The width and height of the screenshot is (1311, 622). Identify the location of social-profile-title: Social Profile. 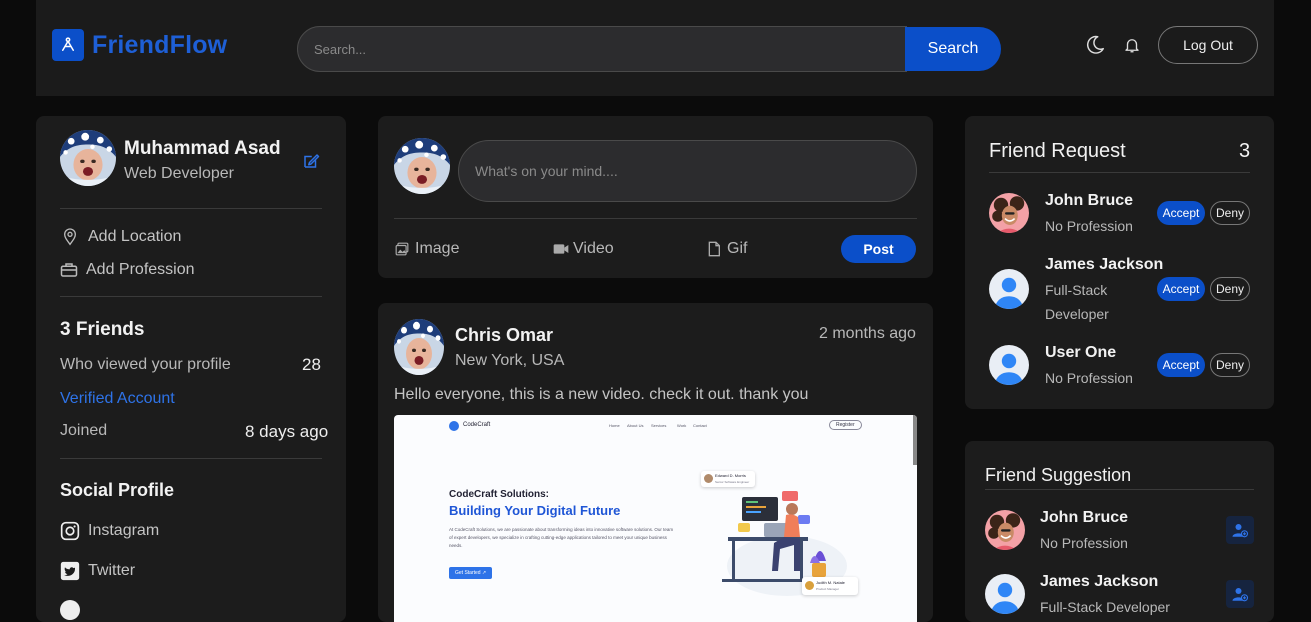
(117, 490).